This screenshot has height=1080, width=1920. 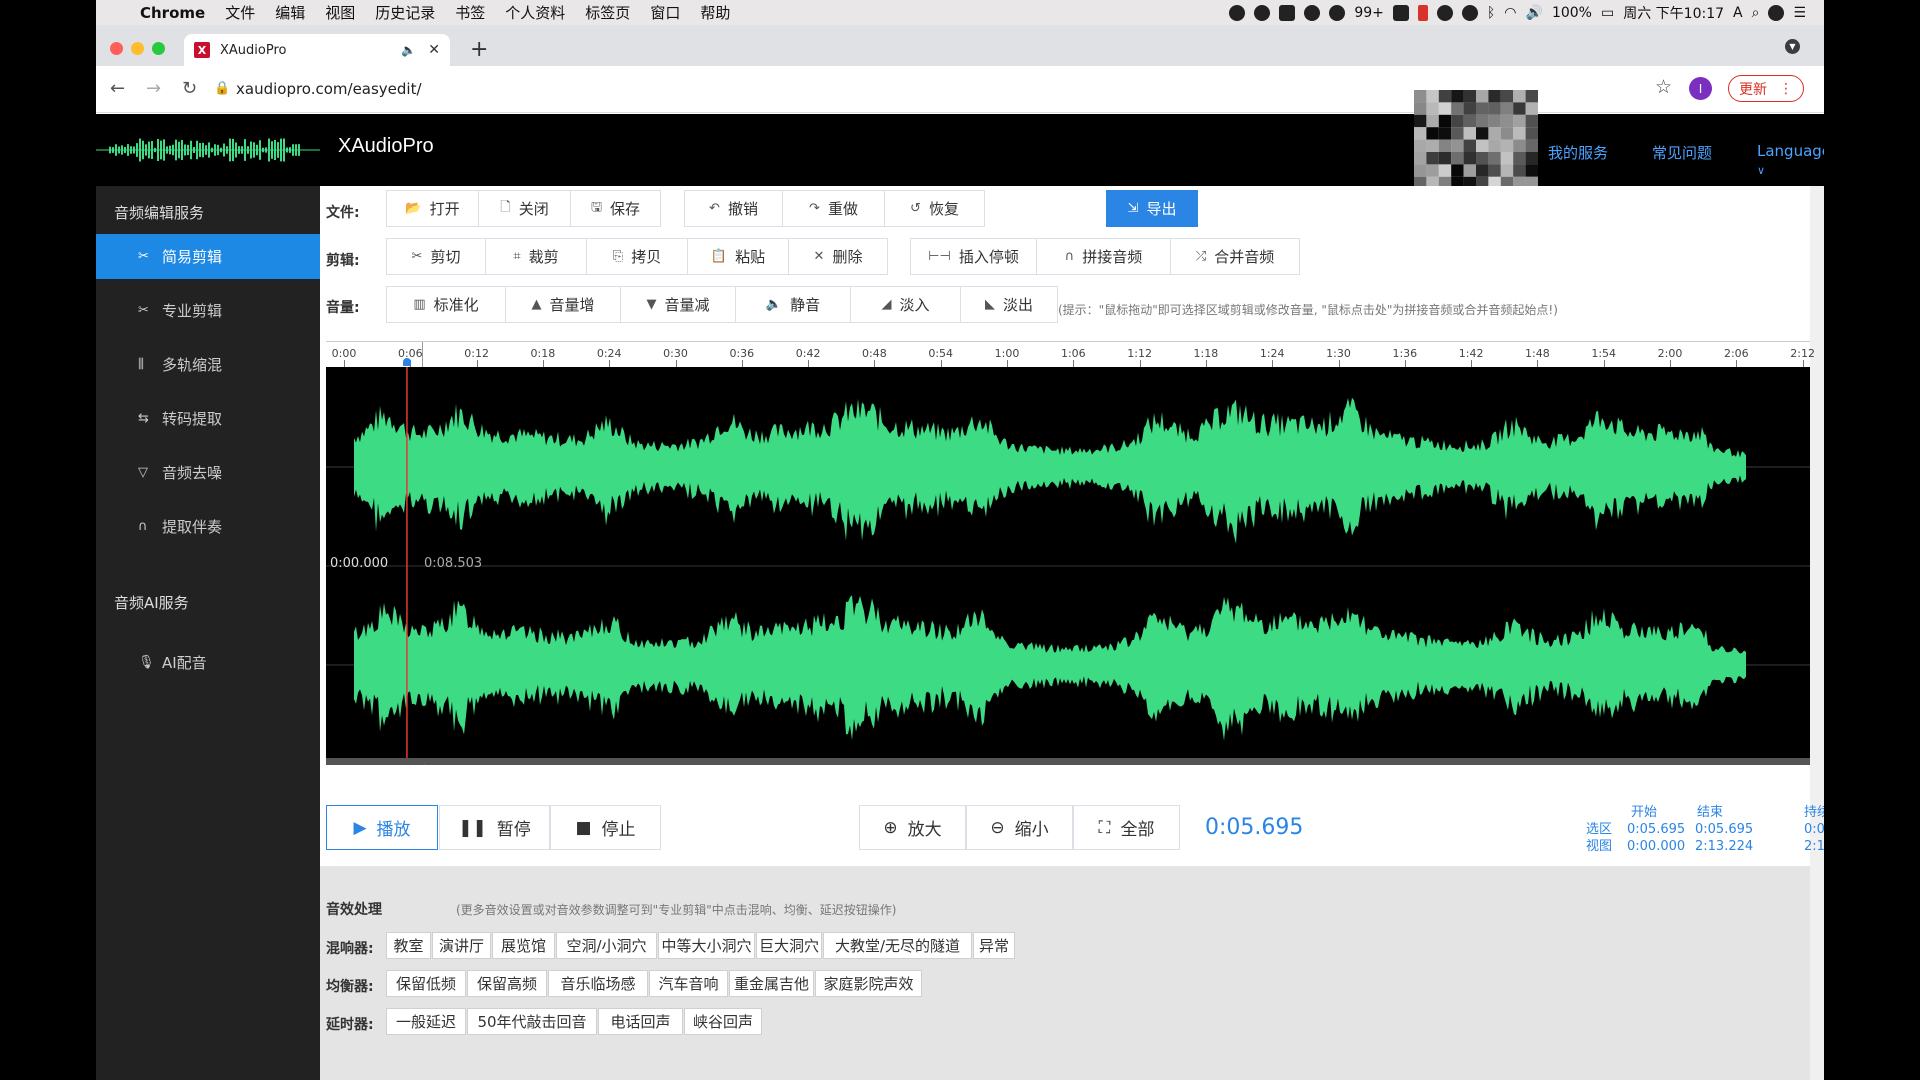 I want to click on profile-avatar: I, so click(x=1700, y=88).